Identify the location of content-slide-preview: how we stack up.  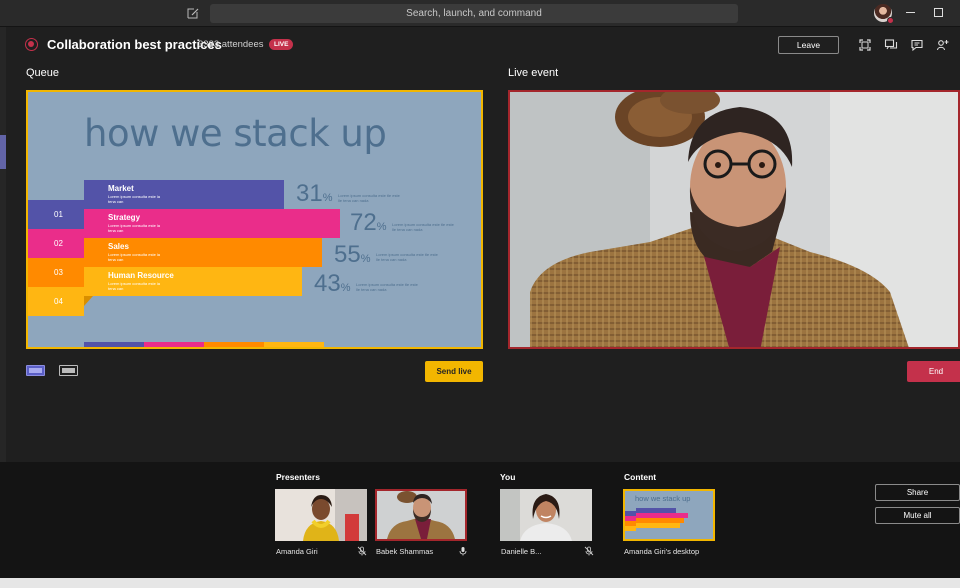
(669, 515).